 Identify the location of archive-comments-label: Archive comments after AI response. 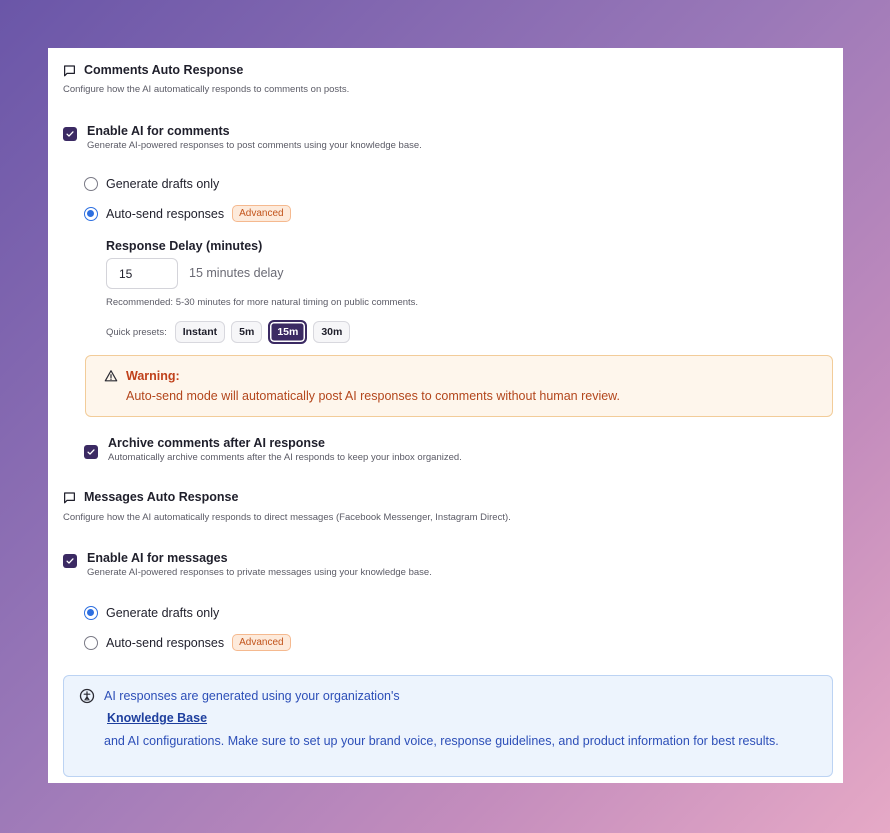
(216, 443).